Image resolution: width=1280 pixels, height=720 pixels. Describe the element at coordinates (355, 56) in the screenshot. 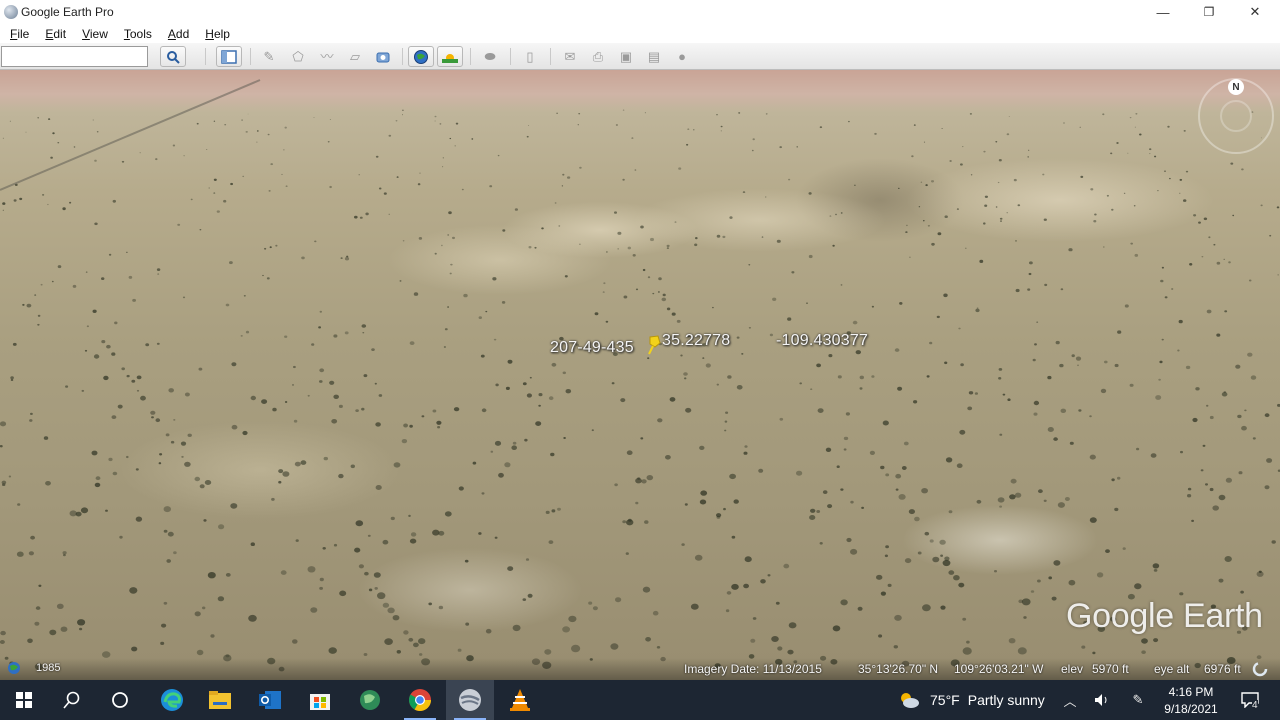

I see `overlay-icon: ▱` at that location.